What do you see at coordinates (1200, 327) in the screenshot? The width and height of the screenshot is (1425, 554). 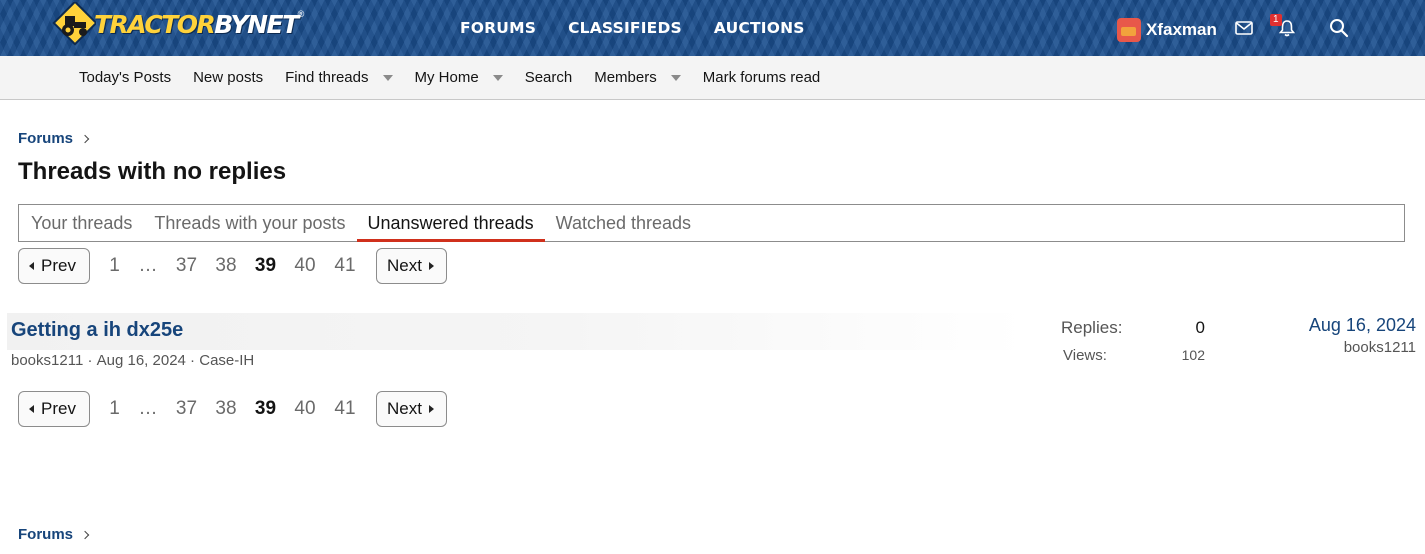 I see `replies-count: 0` at bounding box center [1200, 327].